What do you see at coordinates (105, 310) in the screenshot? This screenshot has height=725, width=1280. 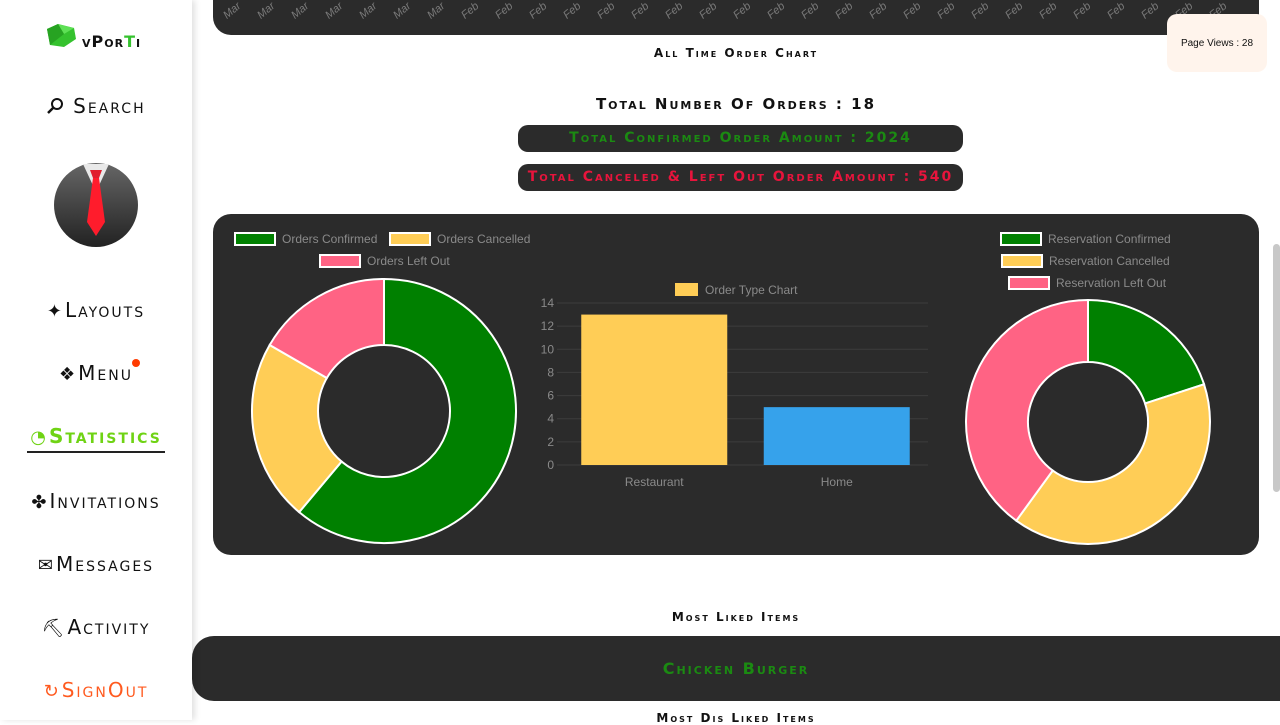 I see `sidebar-item-label: Layouts` at bounding box center [105, 310].